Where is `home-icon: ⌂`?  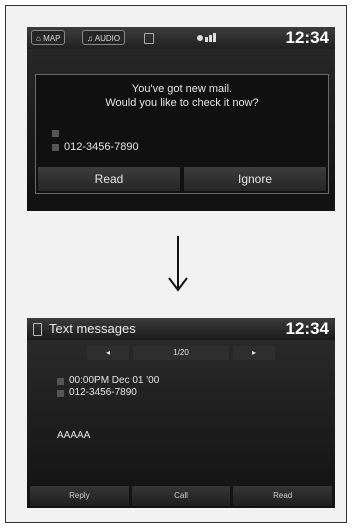
home-icon: ⌂ is located at coordinates (38, 38).